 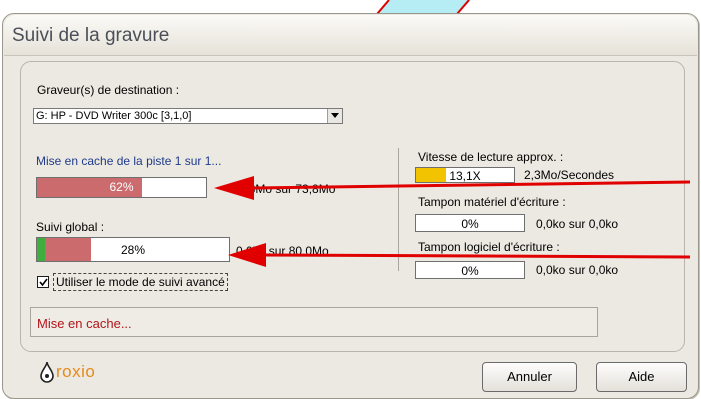 What do you see at coordinates (76, 371) in the screenshot?
I see `roxio-logo-text: roxio` at bounding box center [76, 371].